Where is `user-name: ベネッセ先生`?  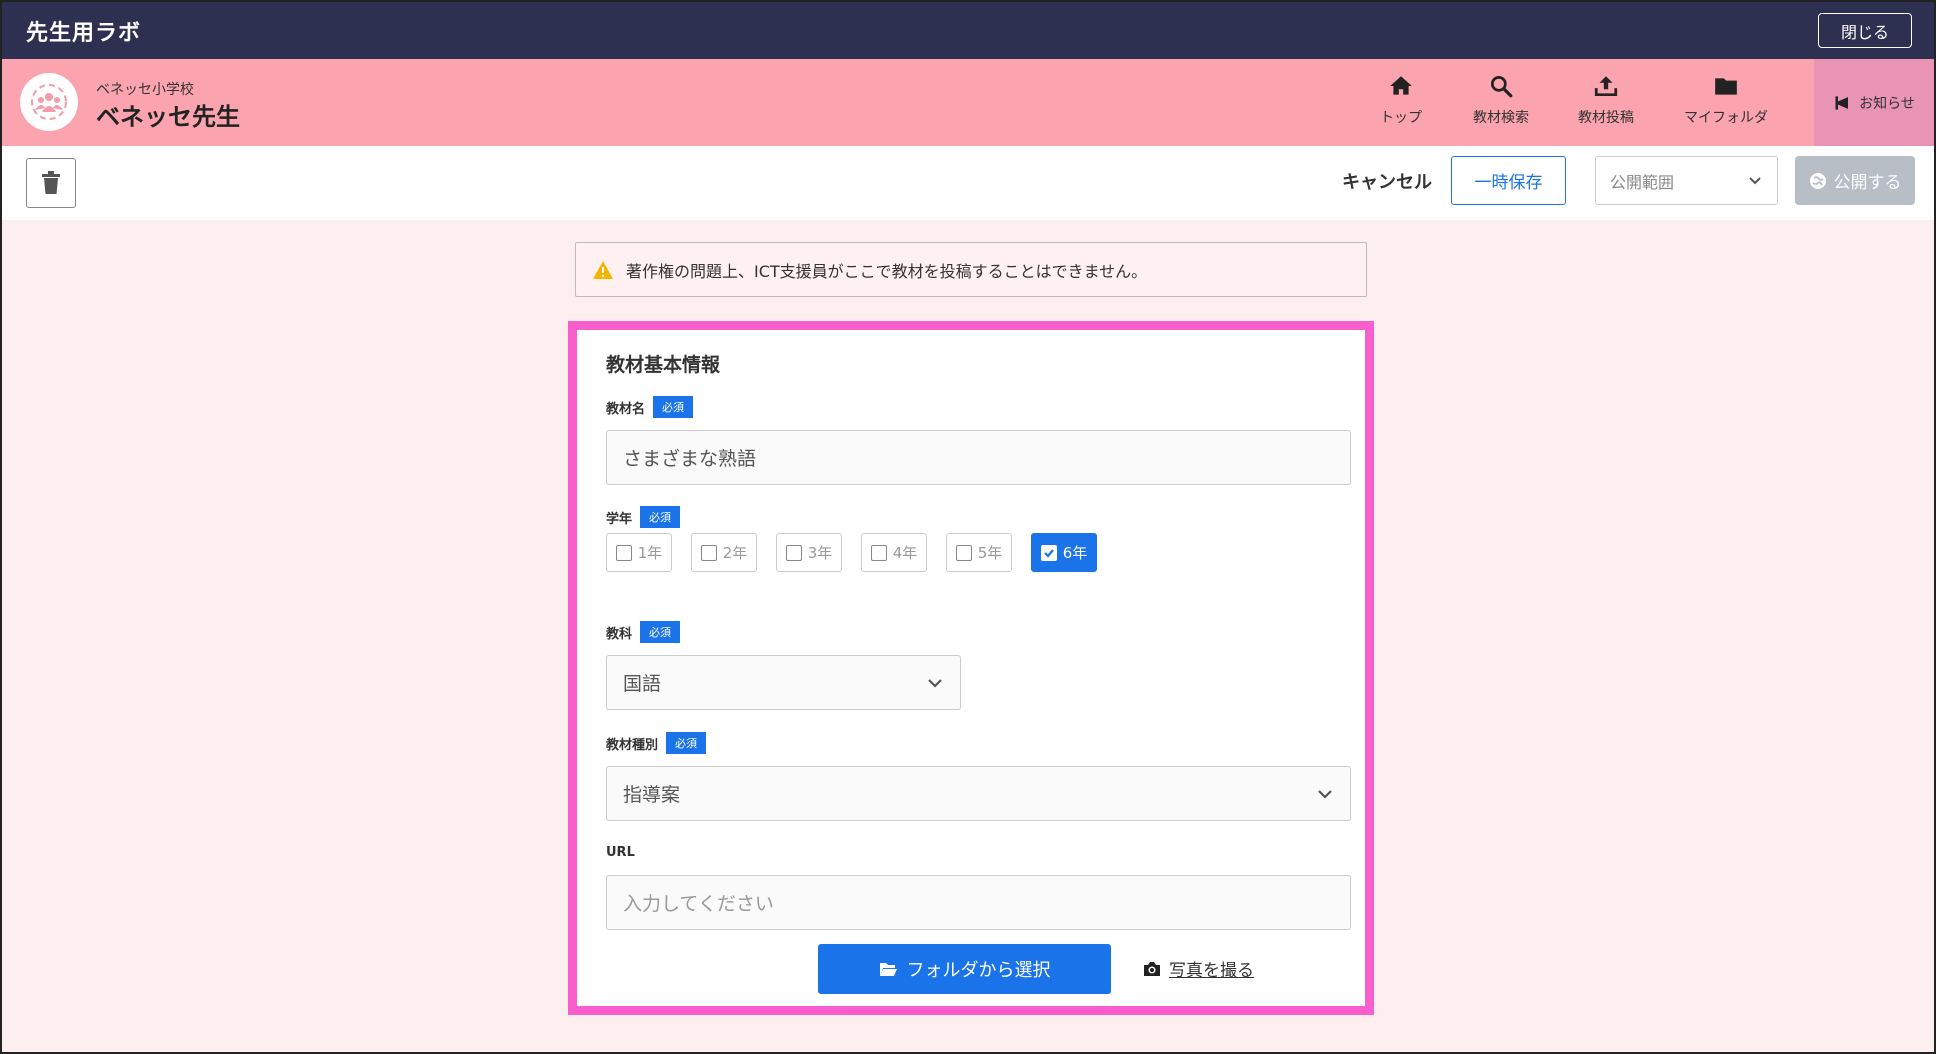
user-name: ベネッセ先生 is located at coordinates (168, 117).